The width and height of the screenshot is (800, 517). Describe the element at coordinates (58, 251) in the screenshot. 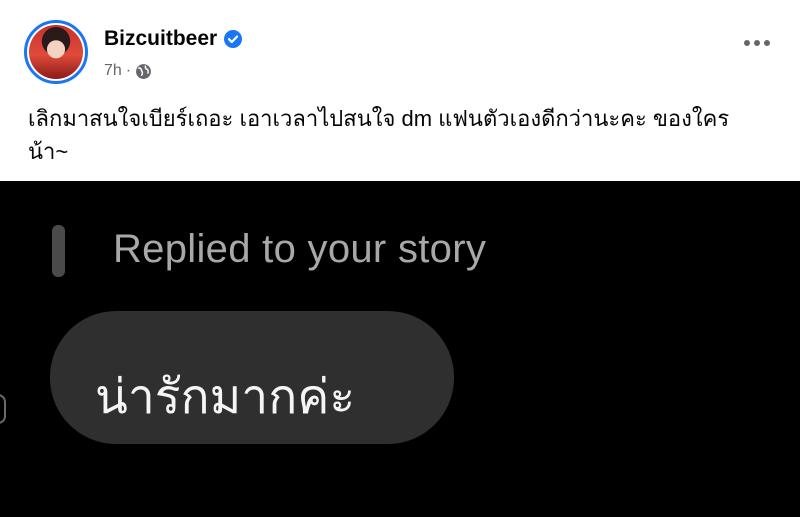

I see `reply-indicator-bar` at that location.